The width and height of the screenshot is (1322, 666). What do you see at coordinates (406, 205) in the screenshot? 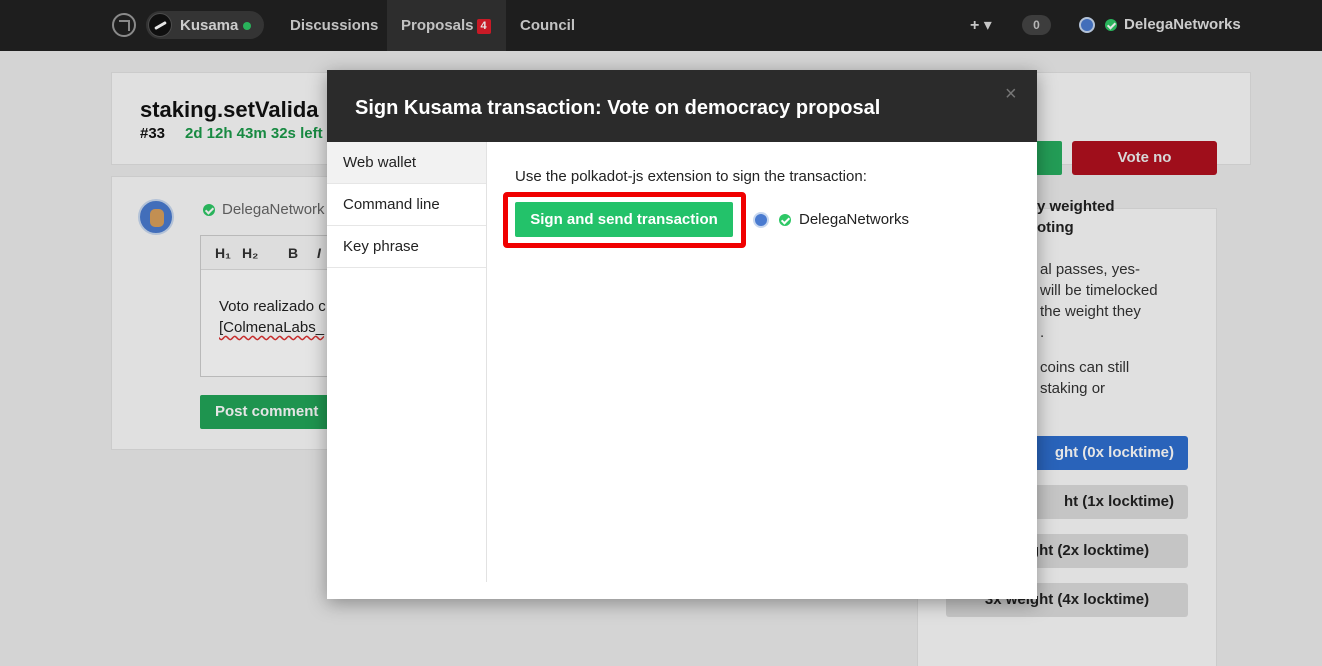
I see `tab-command-line: Command line` at bounding box center [406, 205].